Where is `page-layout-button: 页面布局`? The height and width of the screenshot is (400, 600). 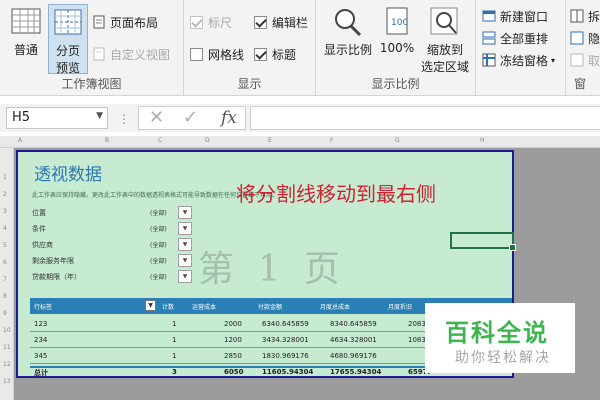 page-layout-button: 页面布局 is located at coordinates (125, 22).